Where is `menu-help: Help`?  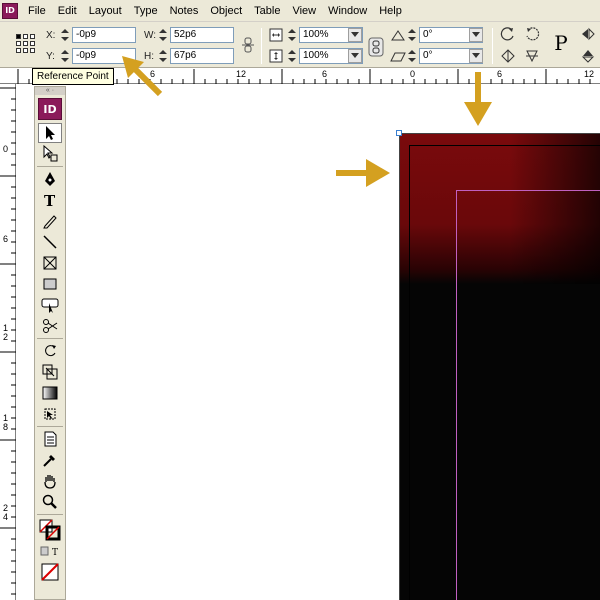
menu-help: Help is located at coordinates (390, 11).